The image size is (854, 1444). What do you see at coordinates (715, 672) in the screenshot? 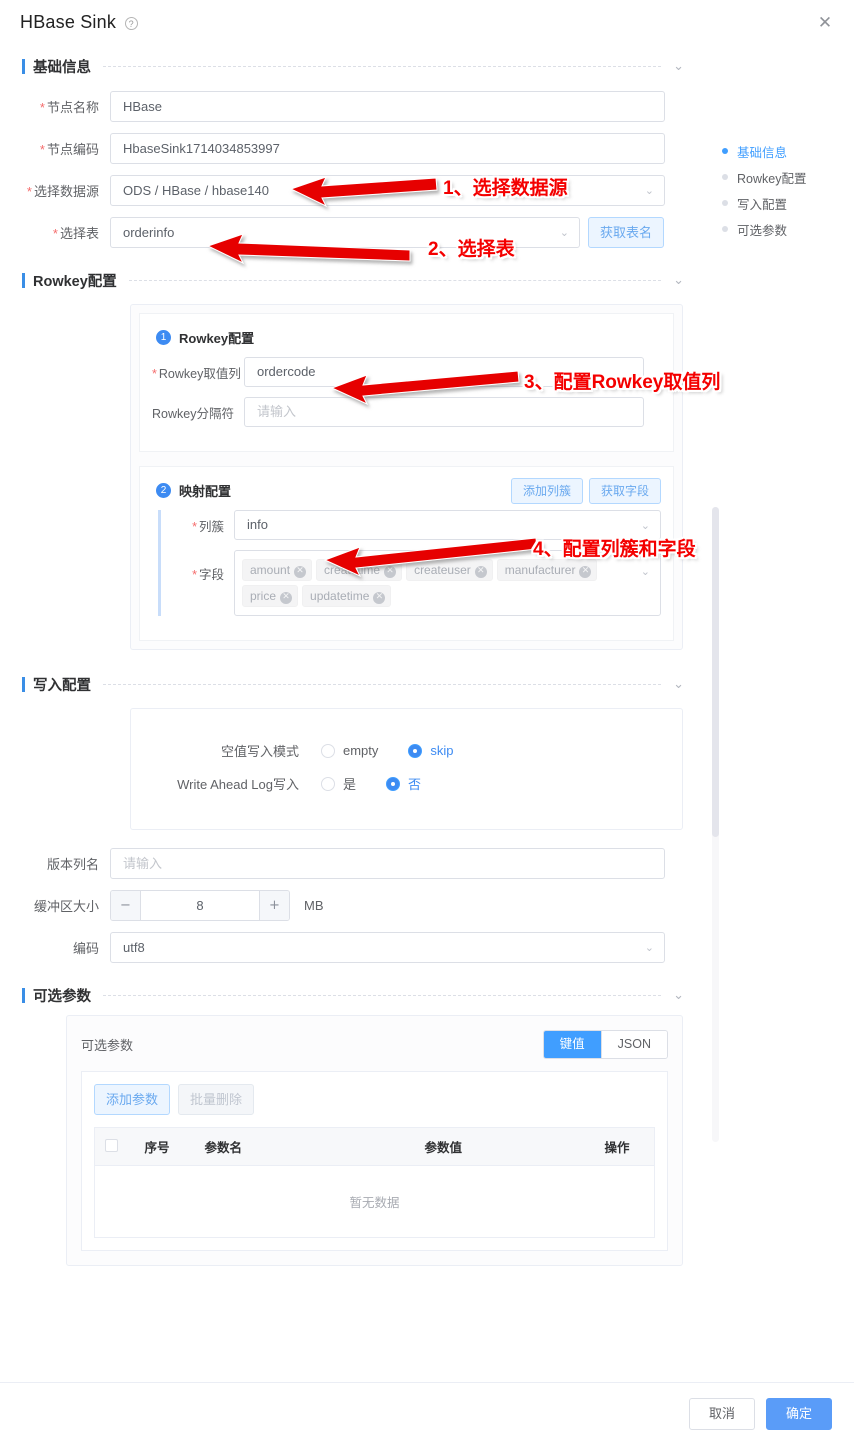
I see `scrollbar-thumb` at bounding box center [715, 672].